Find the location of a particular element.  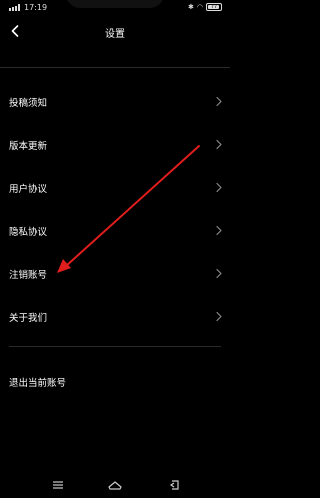

status-time: 17:19 is located at coordinates (36, 7).